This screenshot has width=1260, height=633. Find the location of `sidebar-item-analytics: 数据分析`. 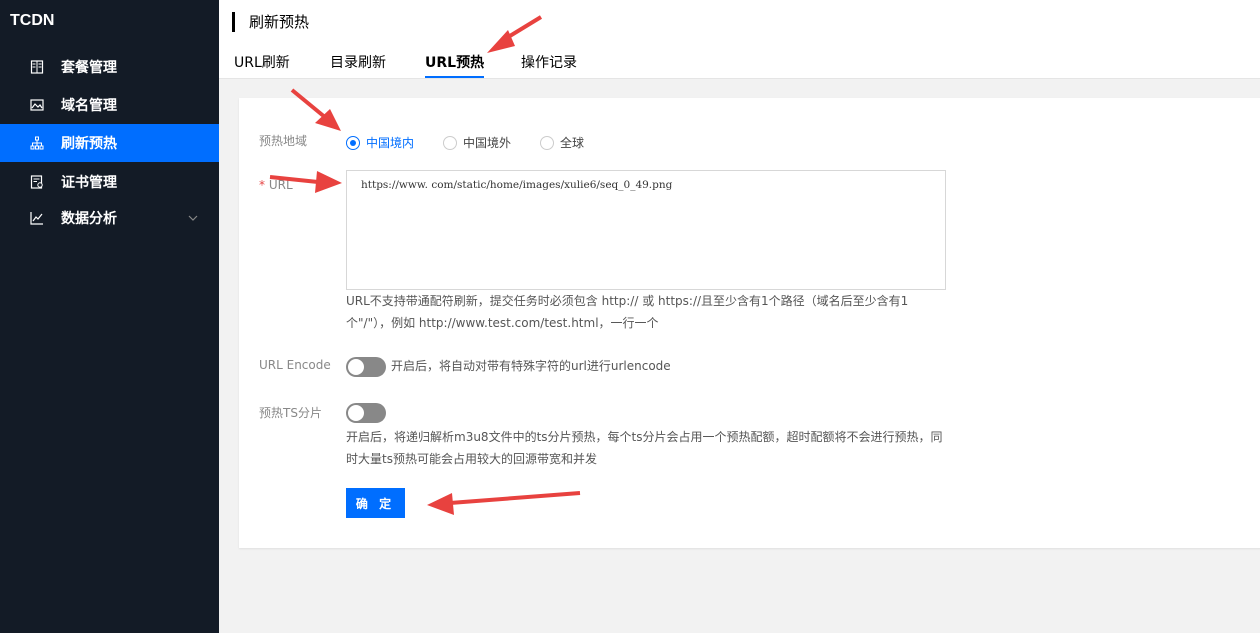

sidebar-item-analytics: 数据分析 is located at coordinates (109, 218).